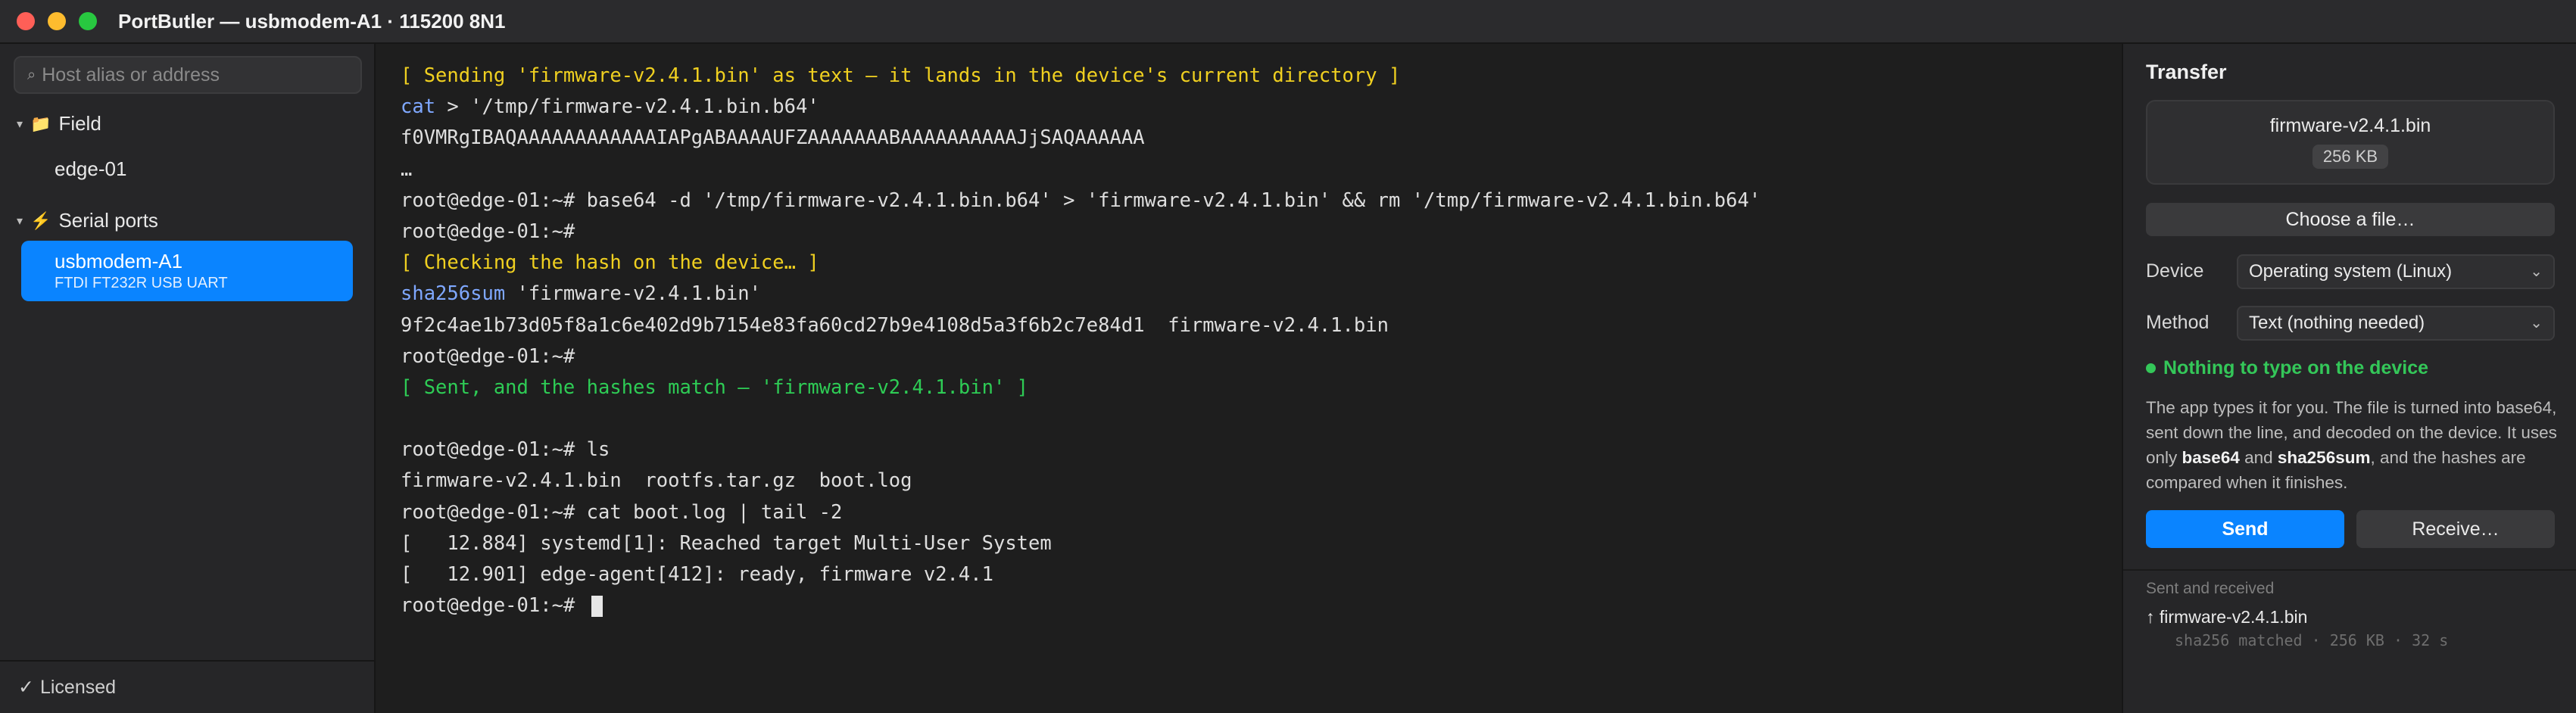 The width and height of the screenshot is (2576, 713). What do you see at coordinates (610, 263) in the screenshot?
I see `terminal-text: [ Checking the hash on the device… ]` at bounding box center [610, 263].